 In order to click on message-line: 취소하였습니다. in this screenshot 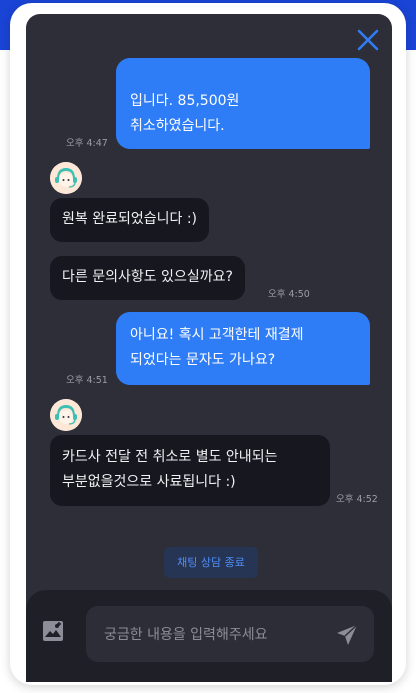, I will do `click(177, 126)`.